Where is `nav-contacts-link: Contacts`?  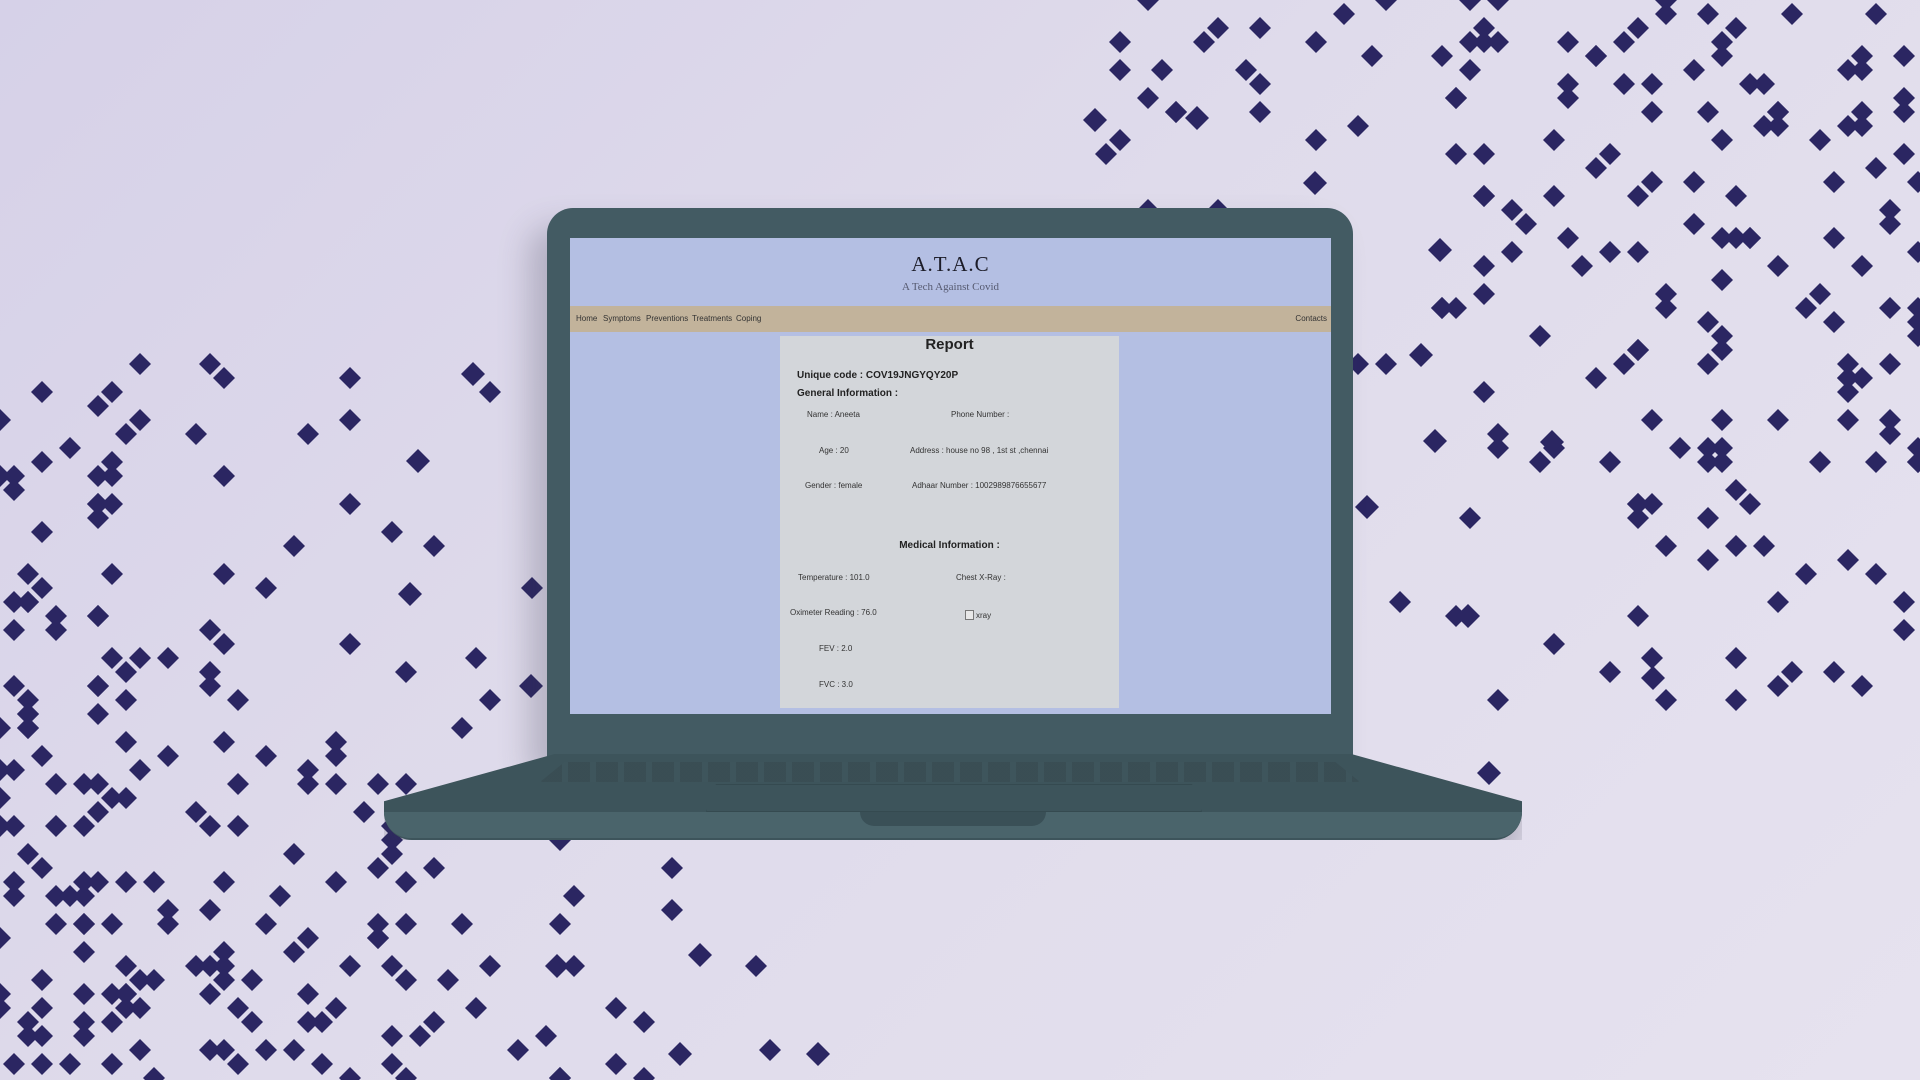 nav-contacts-link: Contacts is located at coordinates (1311, 318).